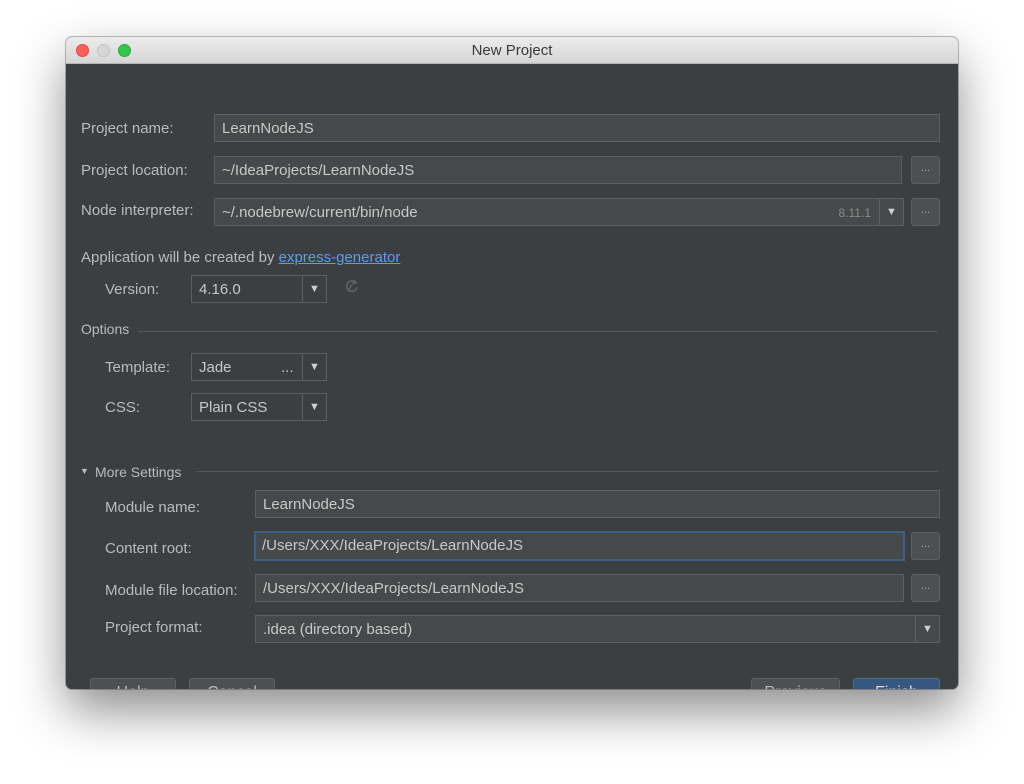 This screenshot has height=784, width=1024. Describe the element at coordinates (597, 504) in the screenshot. I see `module-name-input: LearnNodeJS` at that location.